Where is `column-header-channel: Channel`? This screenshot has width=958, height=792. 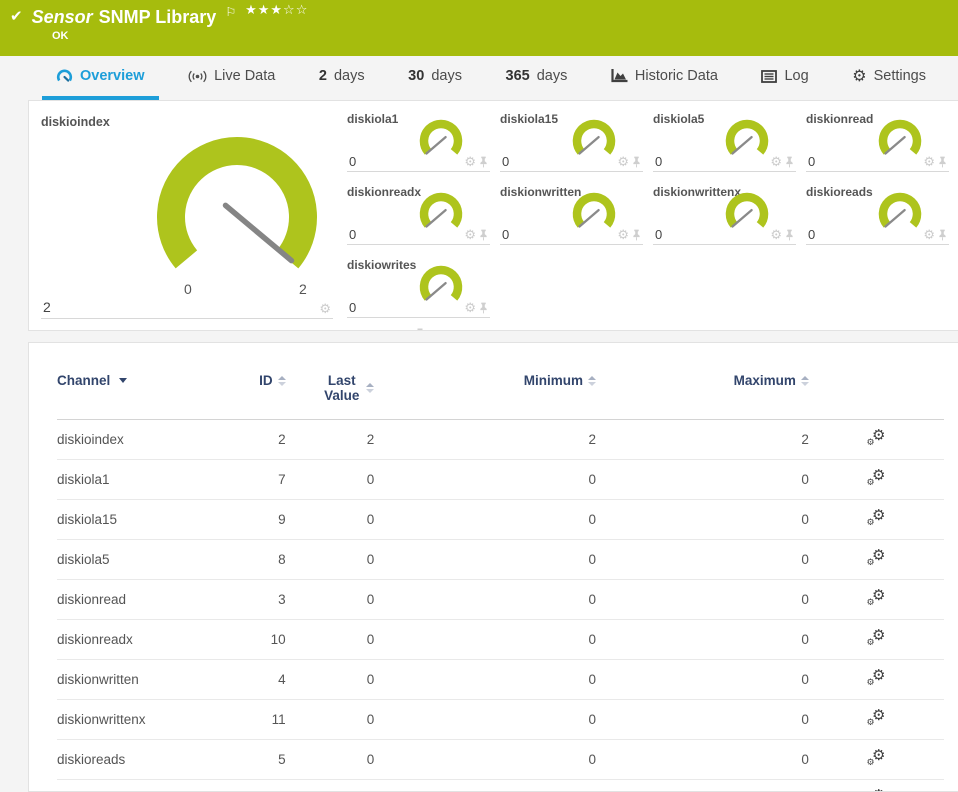 column-header-channel: Channel is located at coordinates (132, 396).